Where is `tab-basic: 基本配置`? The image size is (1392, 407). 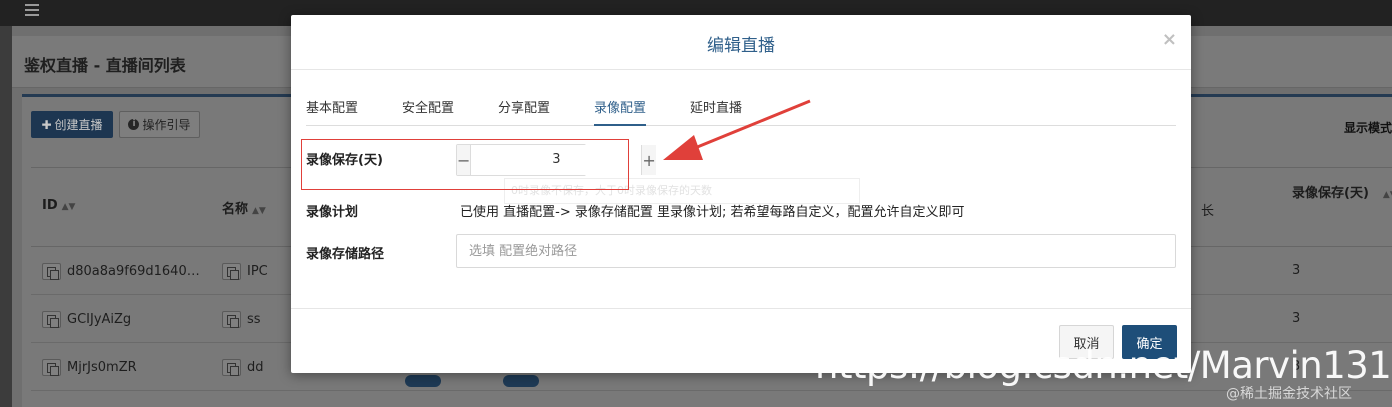
tab-basic: 基本配置 is located at coordinates (332, 111).